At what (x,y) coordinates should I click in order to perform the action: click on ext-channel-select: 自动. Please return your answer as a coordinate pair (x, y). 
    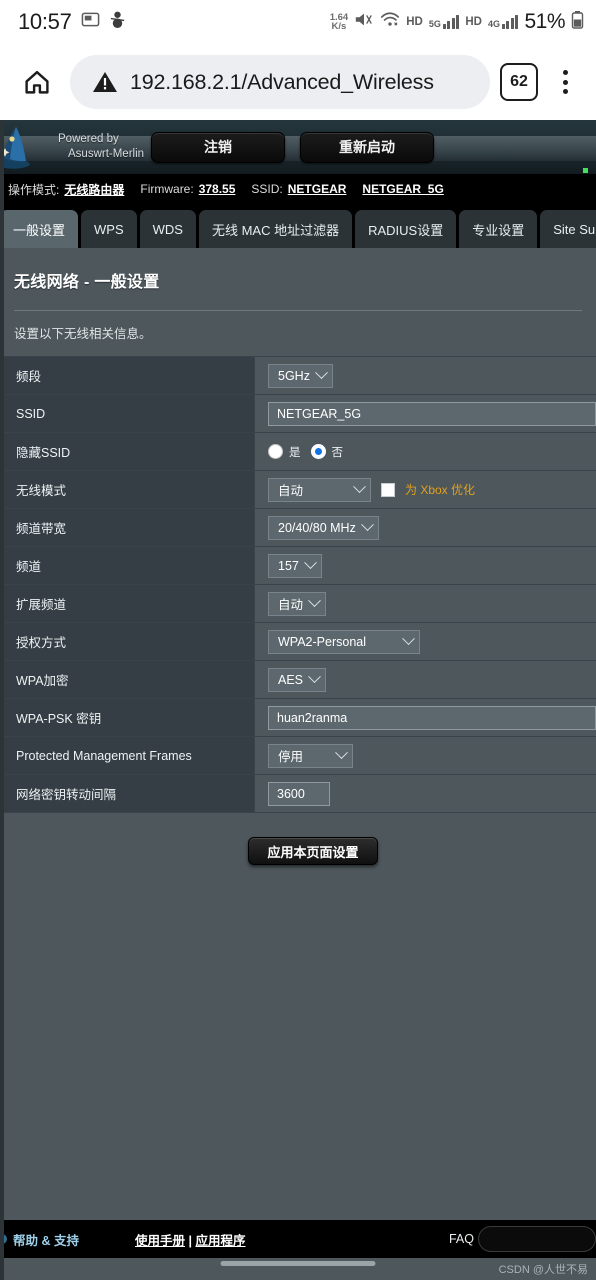
    Looking at the image, I should click on (297, 603).